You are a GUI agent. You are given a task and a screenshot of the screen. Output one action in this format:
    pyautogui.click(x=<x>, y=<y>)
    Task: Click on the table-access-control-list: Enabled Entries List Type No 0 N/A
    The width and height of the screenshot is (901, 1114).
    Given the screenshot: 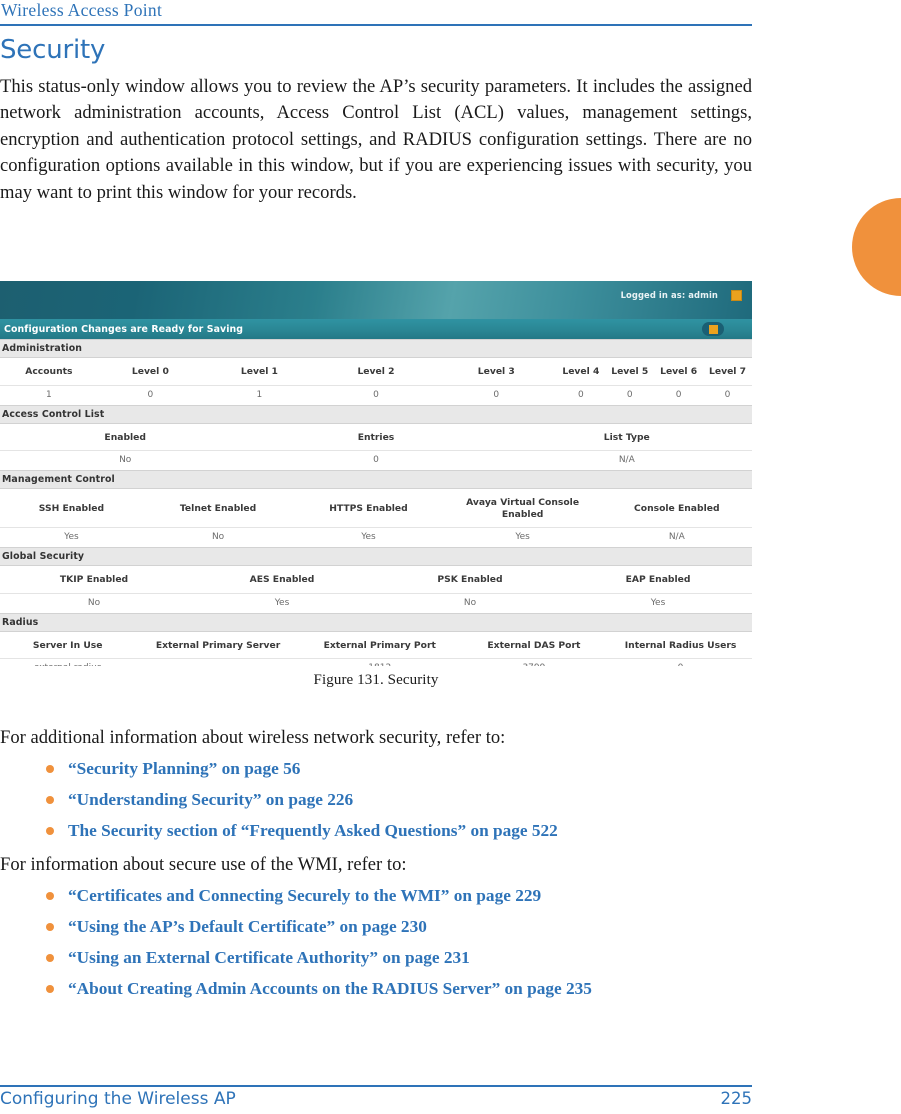 What is the action you would take?
    pyautogui.click(x=376, y=446)
    